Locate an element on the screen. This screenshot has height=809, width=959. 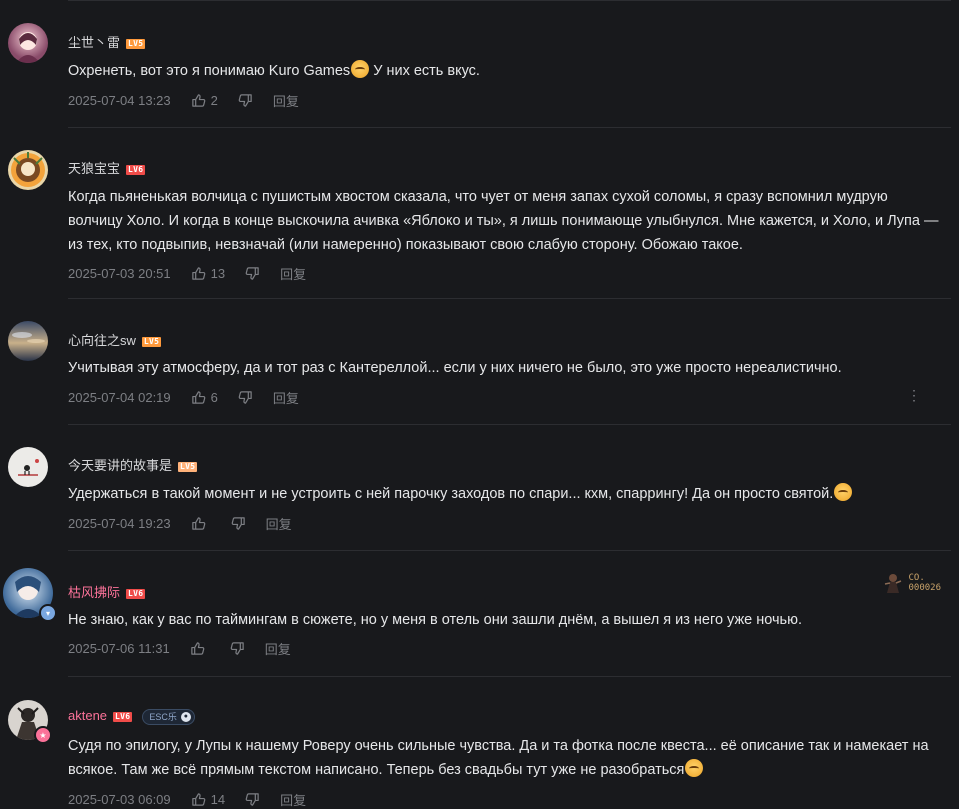
timestamp: 2025-07-04 13:23 is located at coordinates (119, 100).